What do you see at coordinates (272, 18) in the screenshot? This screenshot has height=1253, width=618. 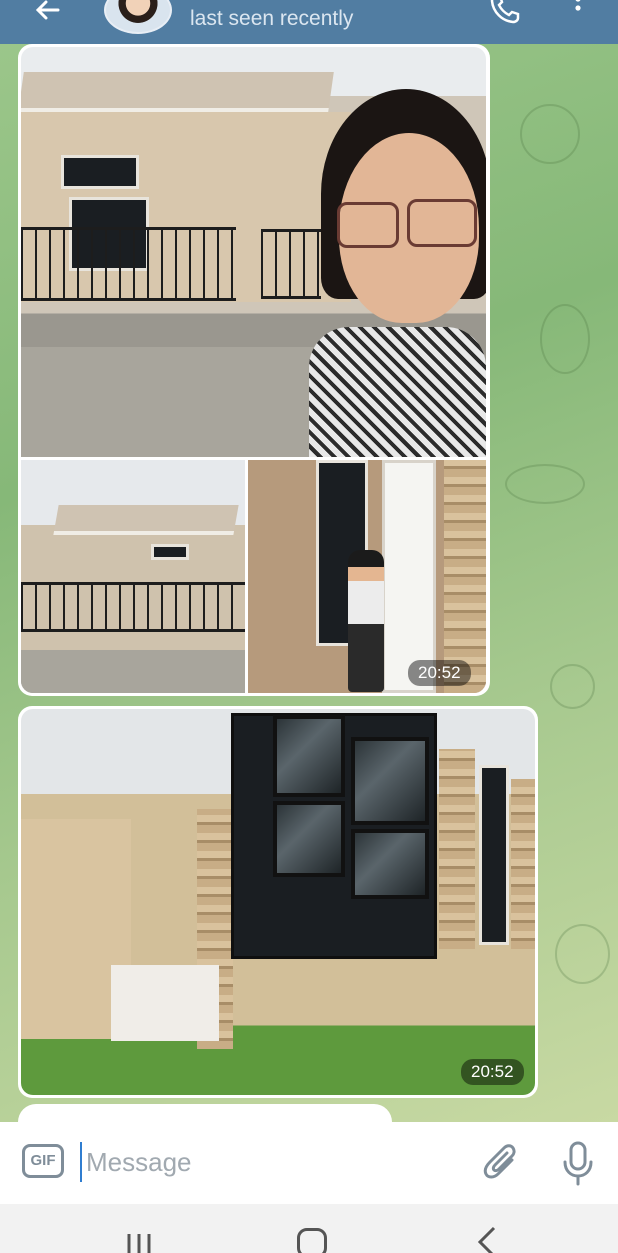 I see `last-seen-status: last seen recently` at bounding box center [272, 18].